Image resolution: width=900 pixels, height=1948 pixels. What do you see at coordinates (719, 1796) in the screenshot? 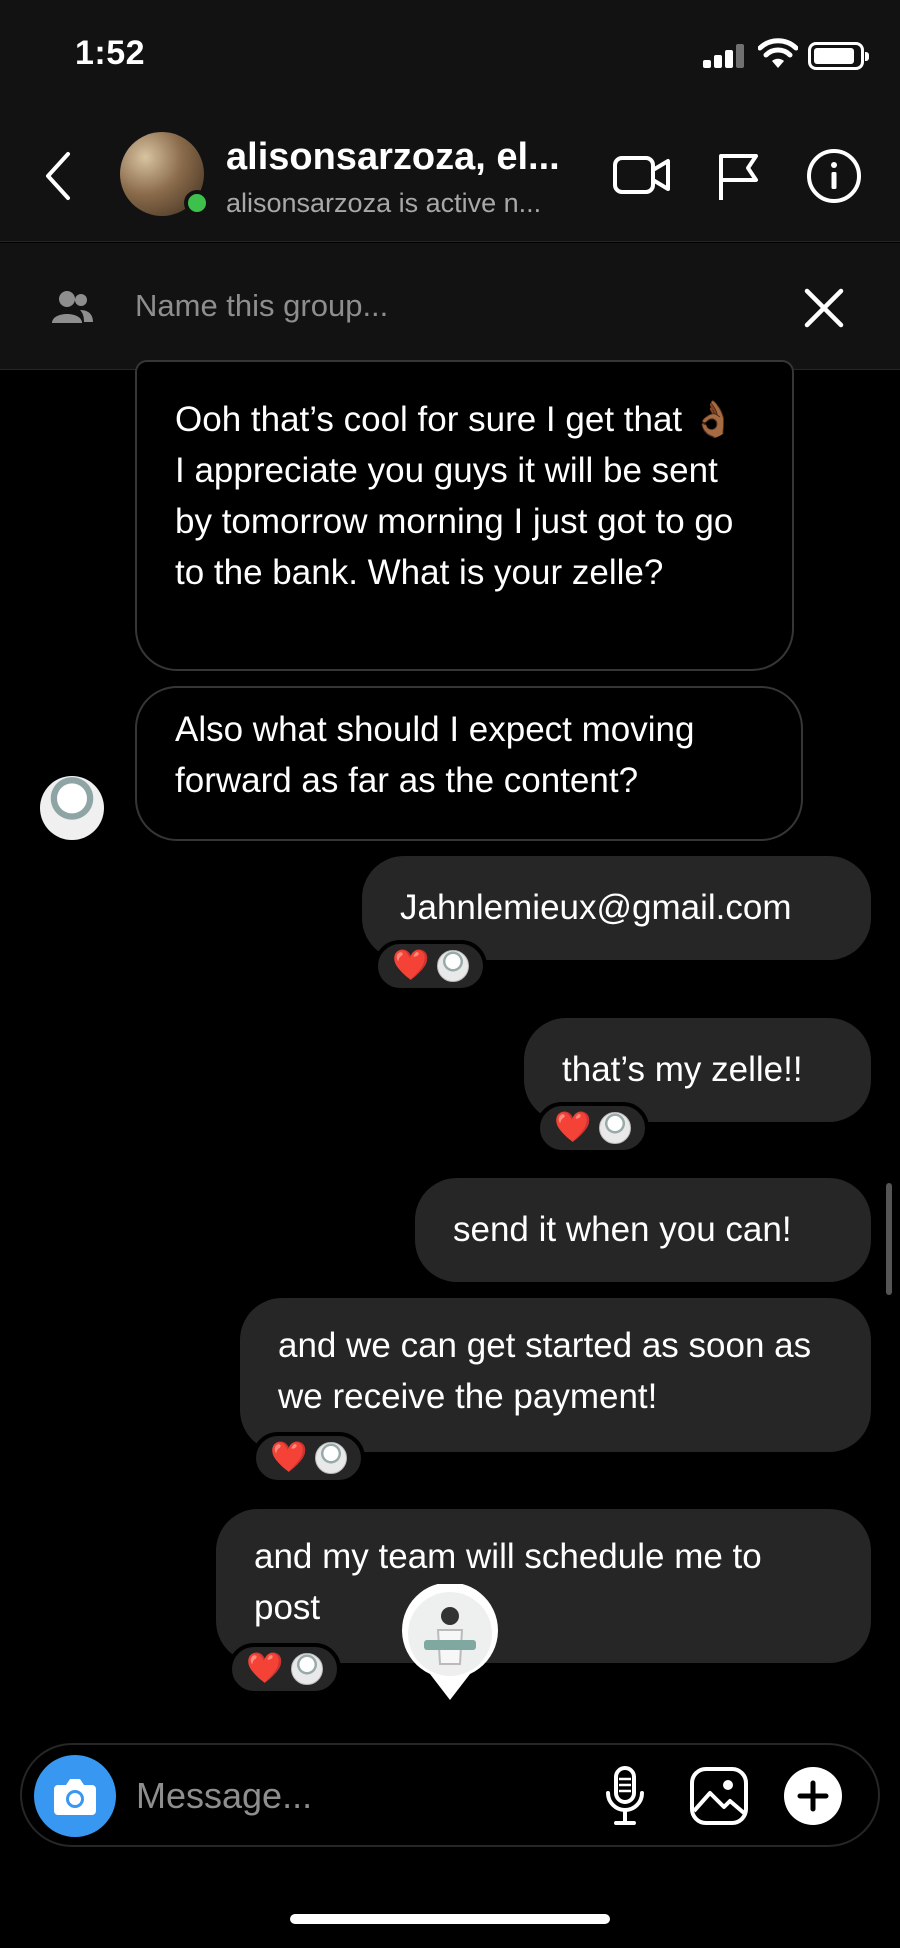
I see `gallery-icon` at bounding box center [719, 1796].